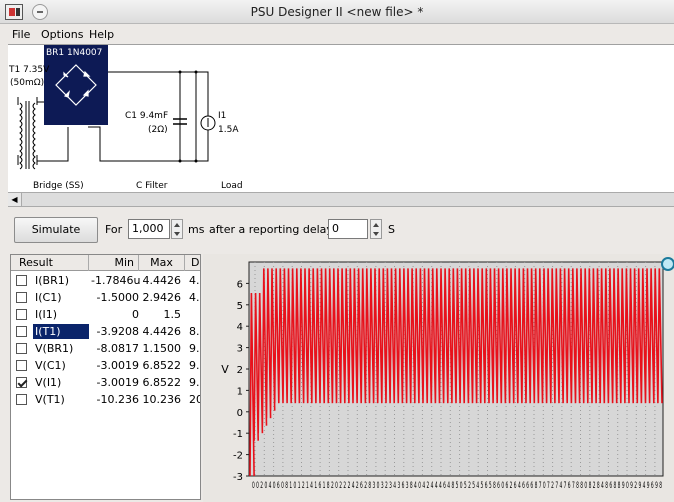 The image size is (674, 502). I want to click on result-name: V(T1), so click(50, 399).